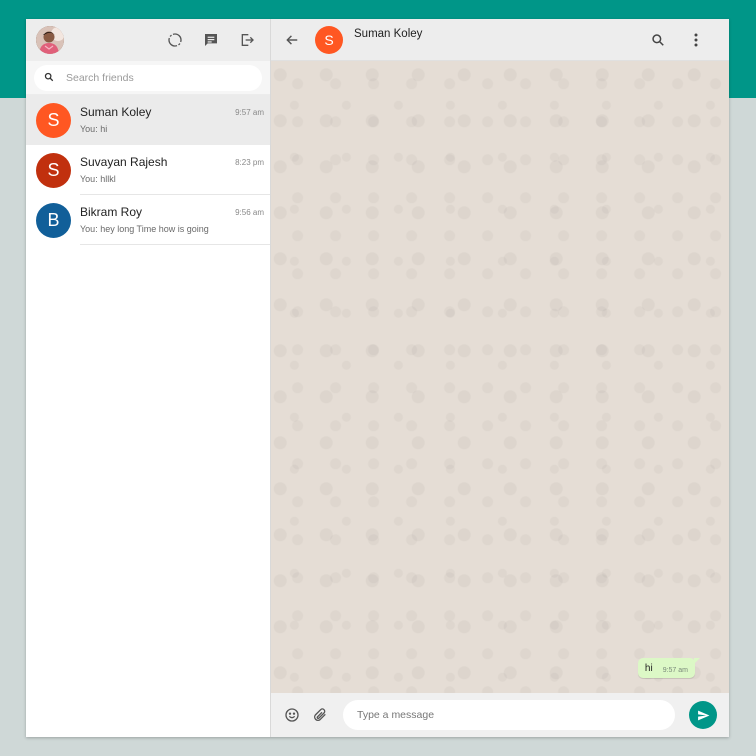  What do you see at coordinates (329, 39) in the screenshot?
I see `contact-avatar: S` at bounding box center [329, 39].